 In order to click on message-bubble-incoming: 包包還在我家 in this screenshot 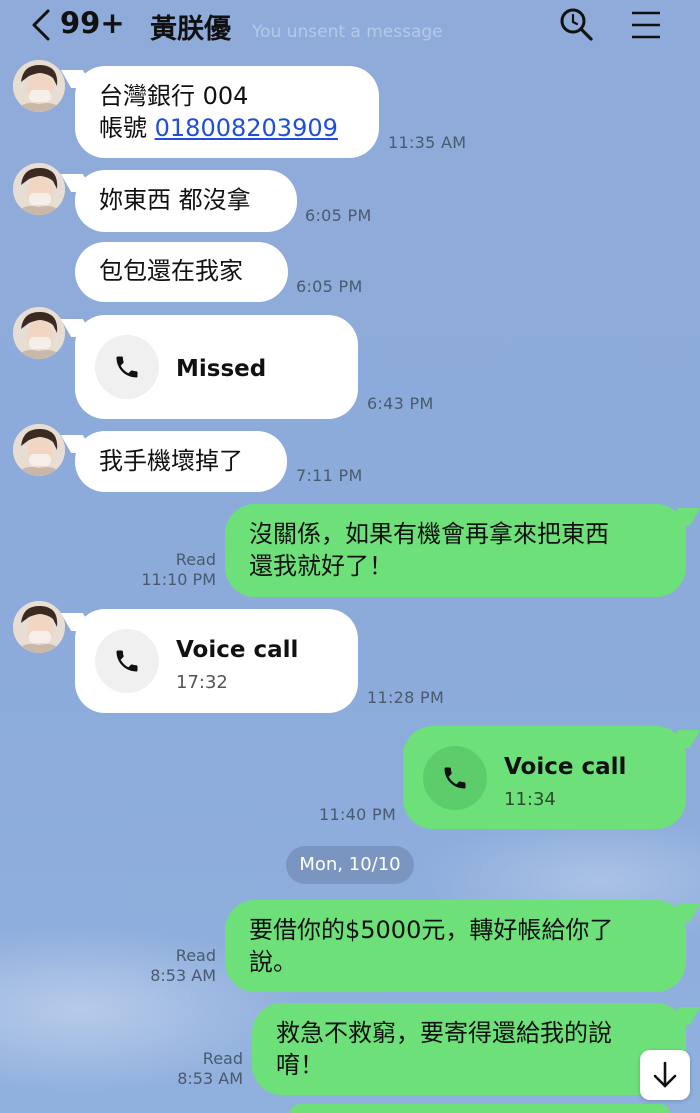, I will do `click(181, 272)`.